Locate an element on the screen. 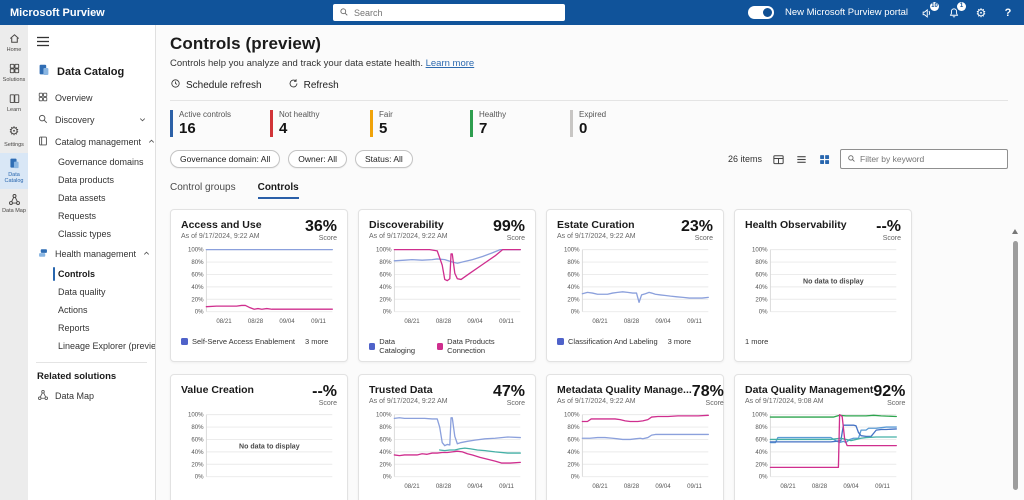 This screenshot has height=500, width=1024. related-item-data-map: Data Map is located at coordinates (91, 396).